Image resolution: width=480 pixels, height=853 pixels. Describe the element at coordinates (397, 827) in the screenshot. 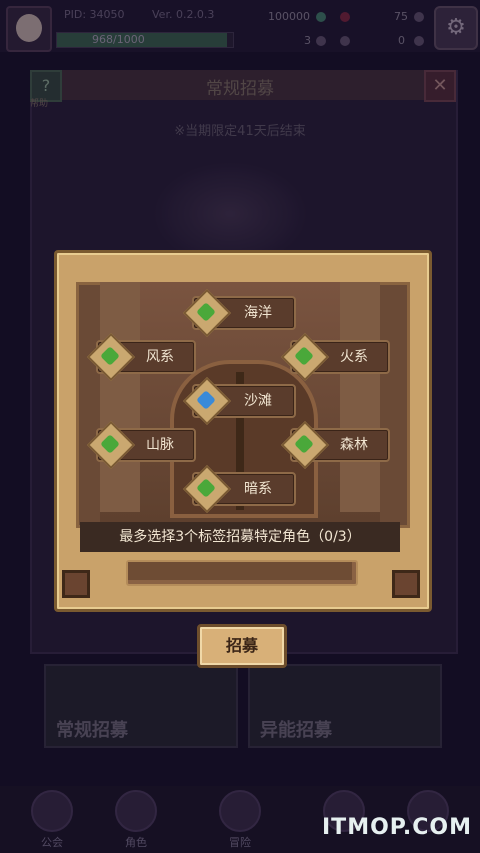

I see `site-watermark: ITMOP.COM` at that location.